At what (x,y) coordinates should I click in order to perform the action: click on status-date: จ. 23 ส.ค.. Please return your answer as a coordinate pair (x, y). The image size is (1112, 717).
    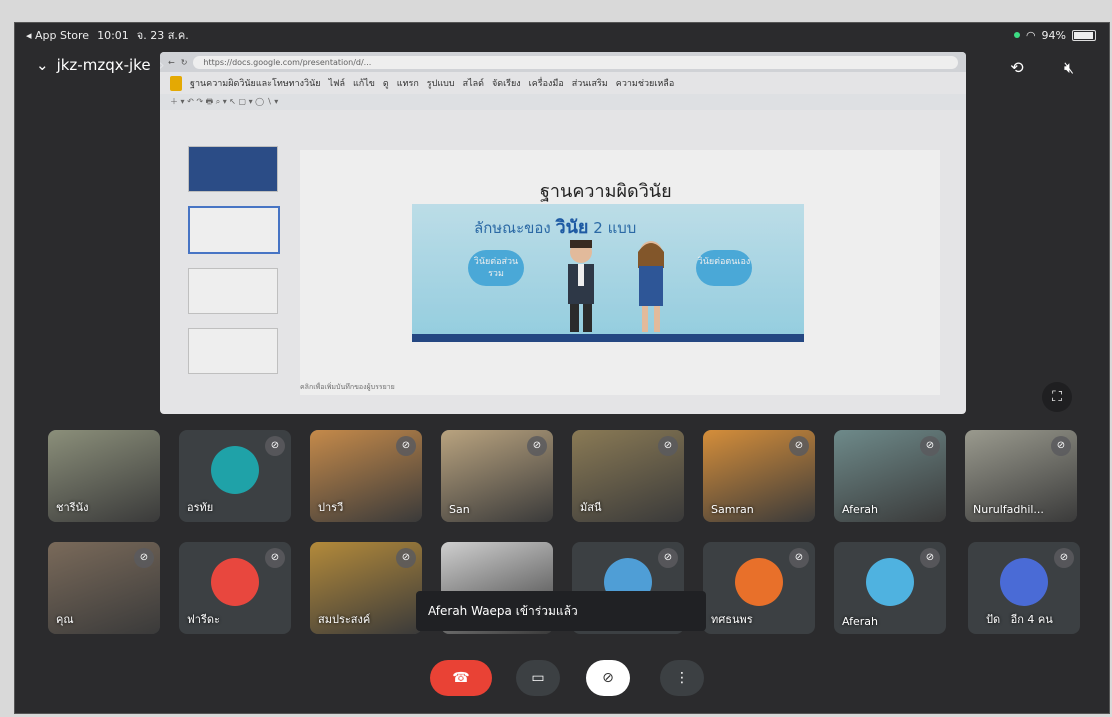
    Looking at the image, I should click on (162, 35).